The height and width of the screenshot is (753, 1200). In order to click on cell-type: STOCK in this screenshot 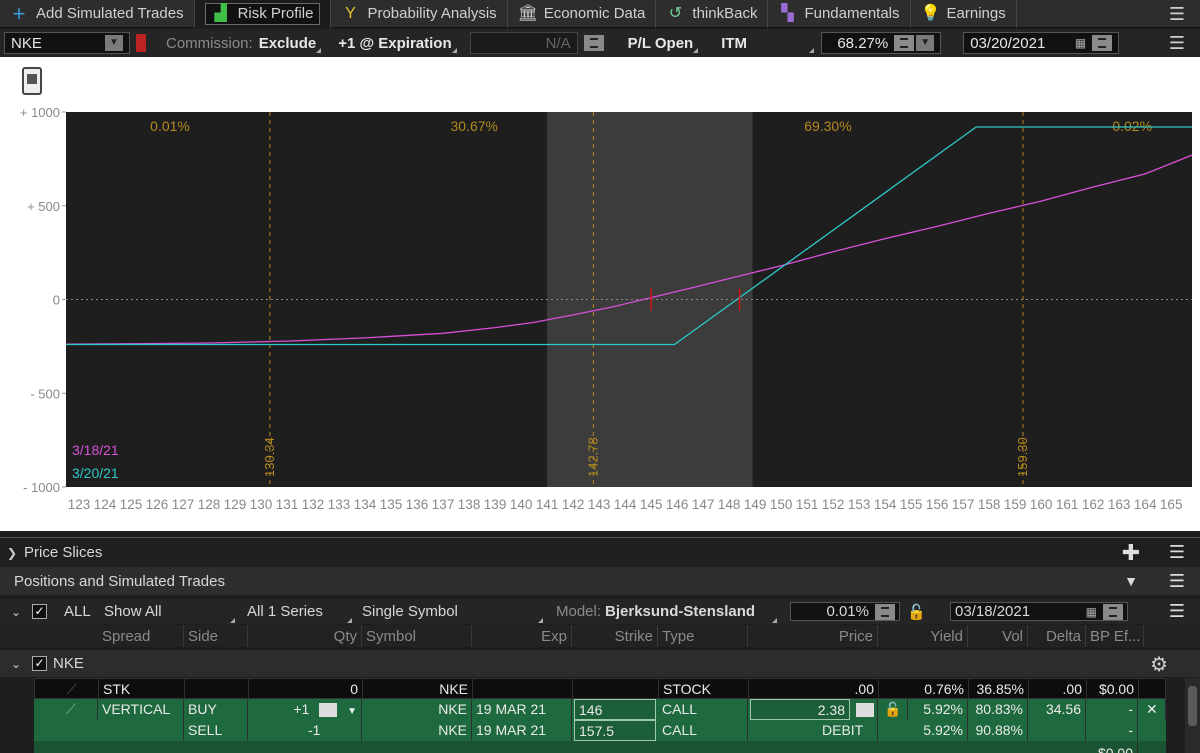, I will do `click(704, 689)`.